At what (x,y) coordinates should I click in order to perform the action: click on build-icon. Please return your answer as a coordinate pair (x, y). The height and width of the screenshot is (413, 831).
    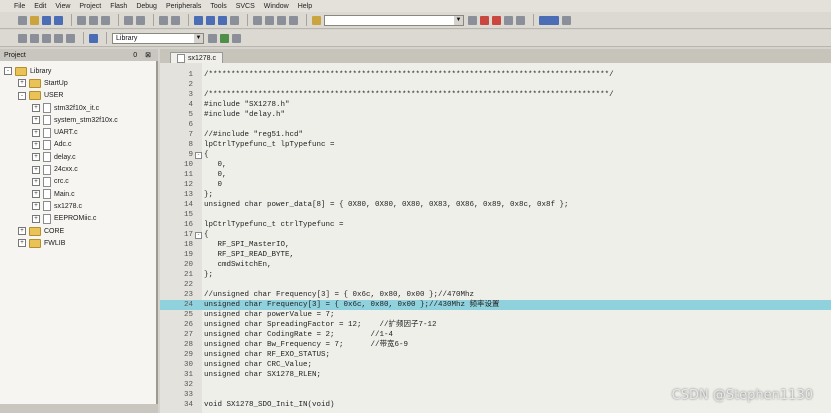
    Looking at the image, I should click on (34, 38).